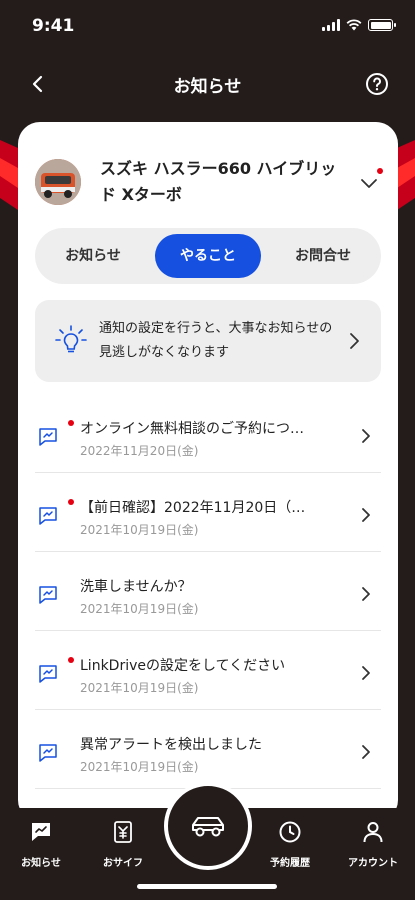  Describe the element at coordinates (183, 666) in the screenshot. I see `notification-title: LinkDriveの設定をしてください` at that location.